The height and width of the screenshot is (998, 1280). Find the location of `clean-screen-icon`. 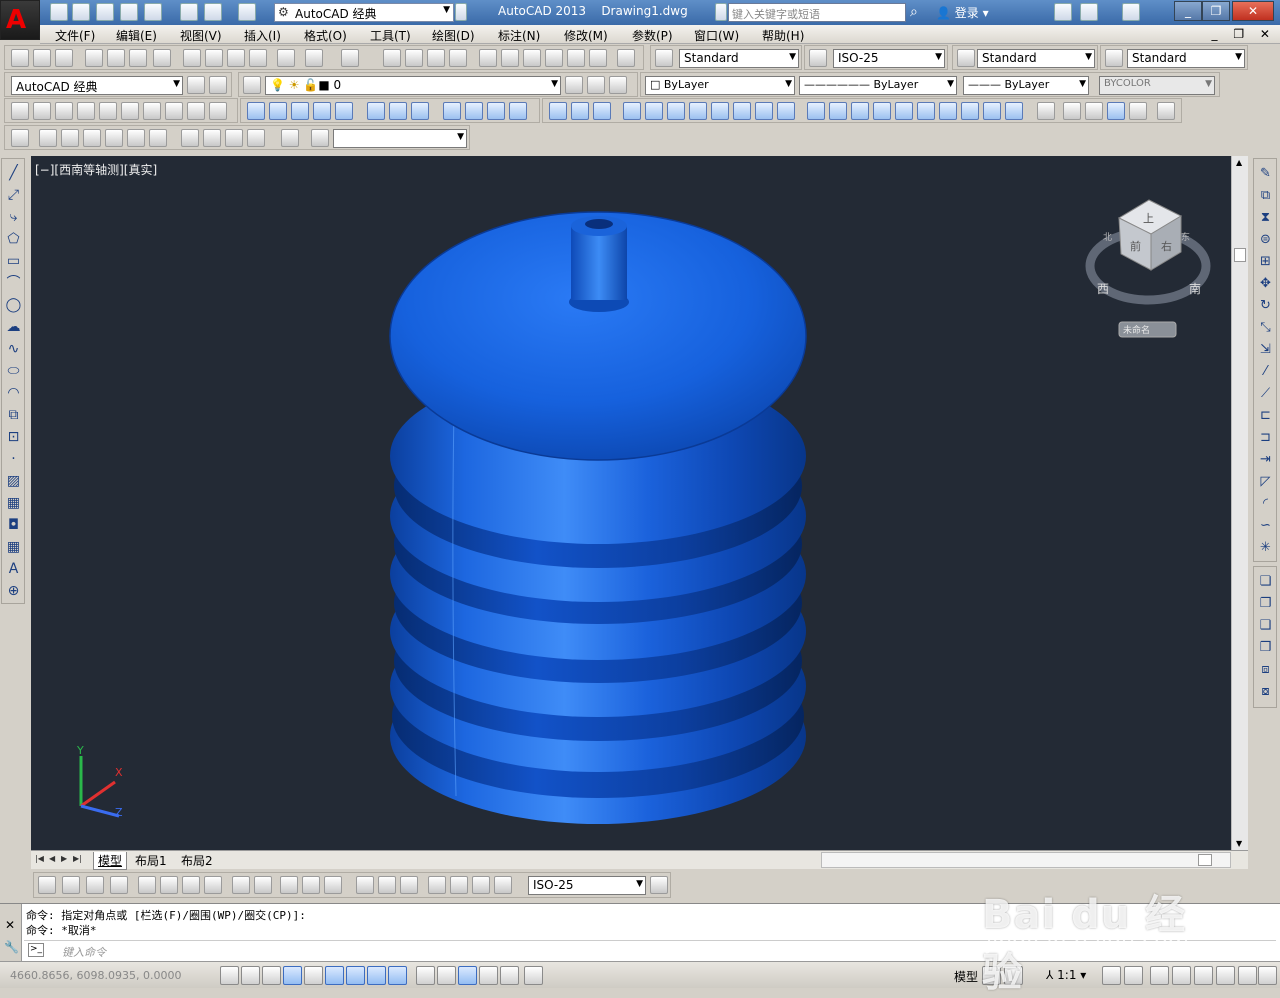

clean-screen-icon is located at coordinates (1267, 975).